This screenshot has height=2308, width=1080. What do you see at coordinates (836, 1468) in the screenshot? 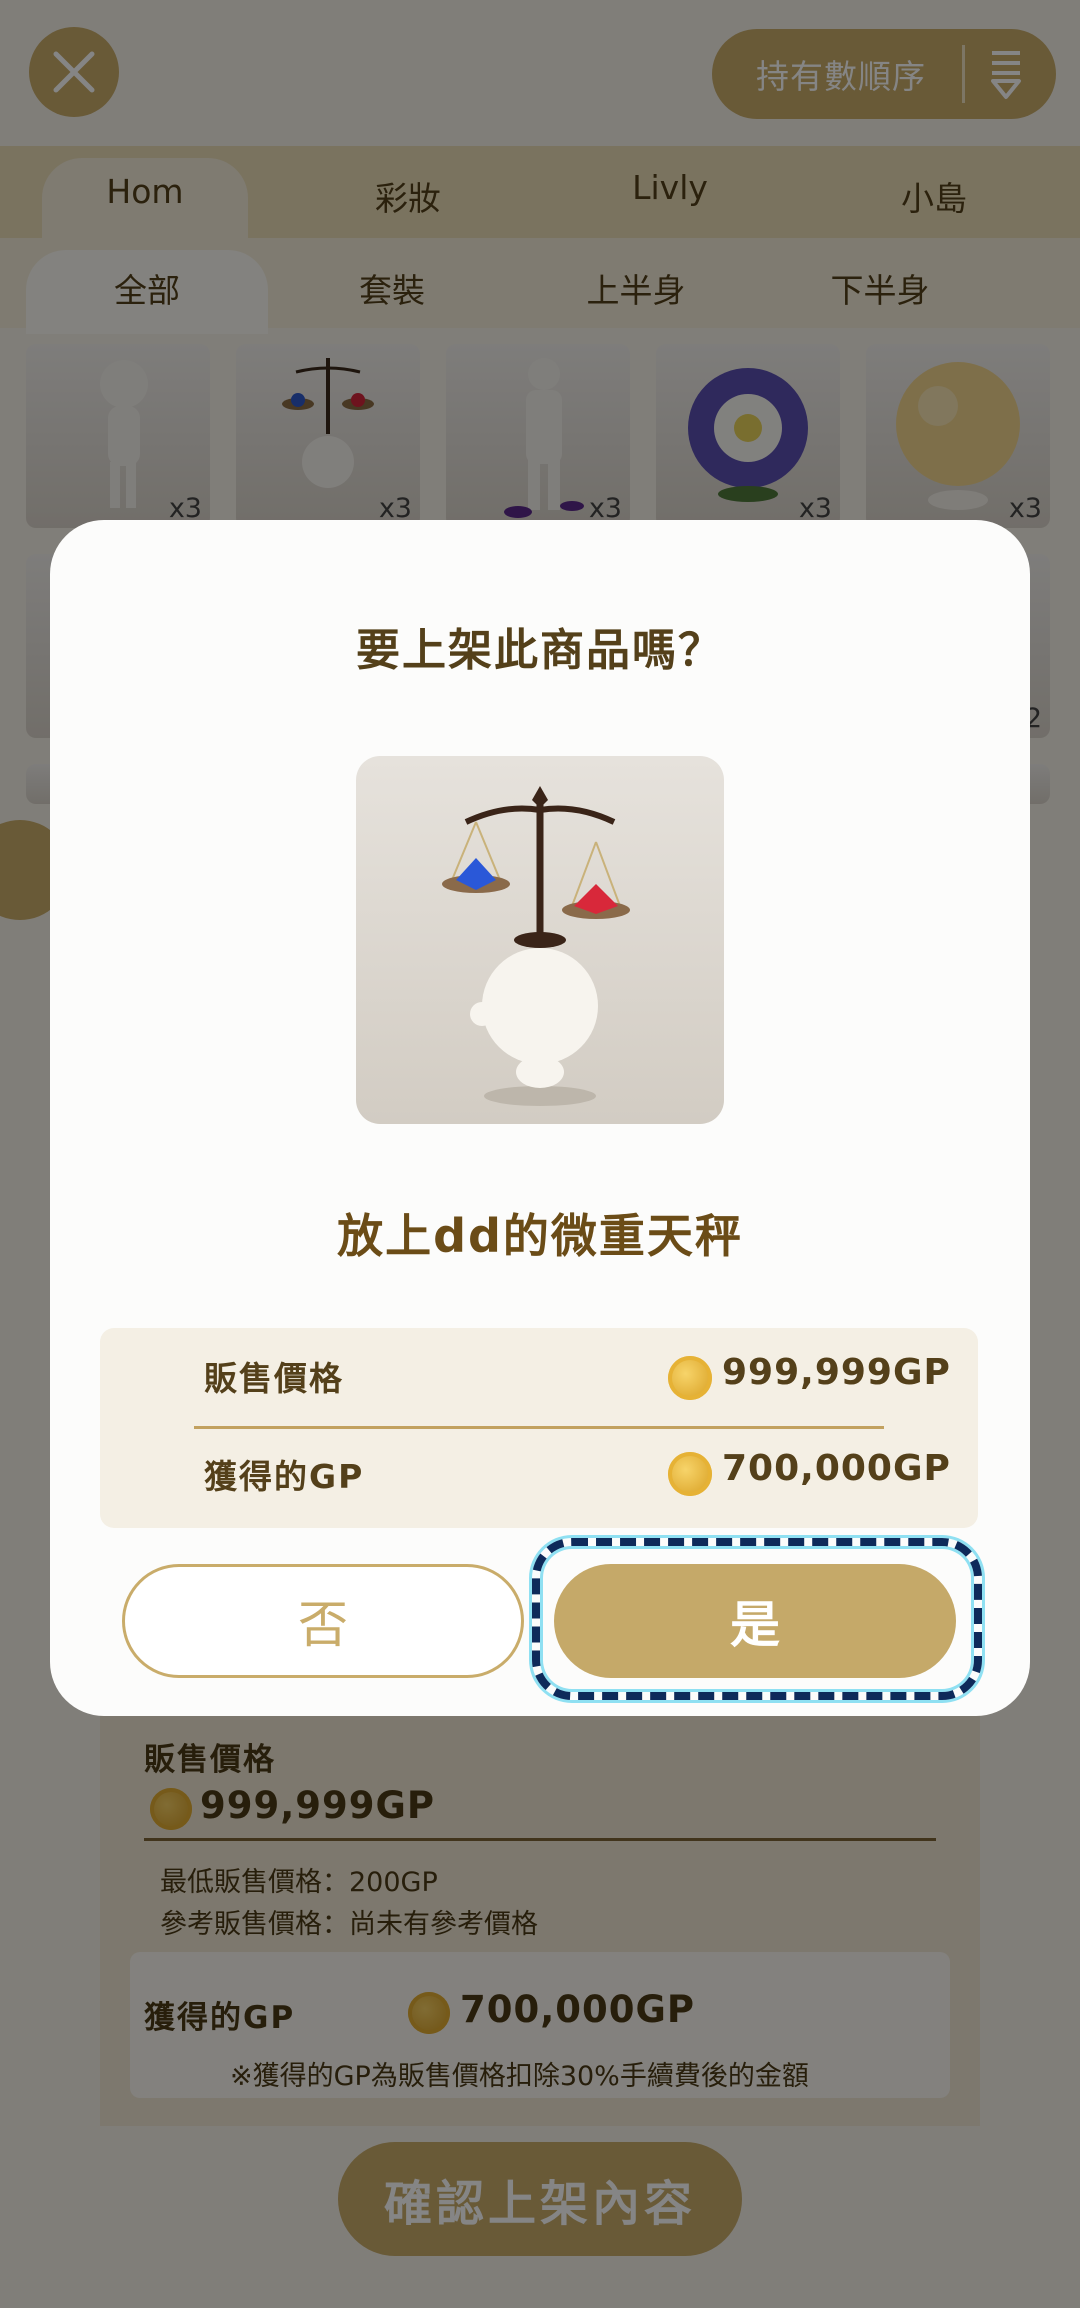
I see `earned-gp-value: 700,000GP` at bounding box center [836, 1468].